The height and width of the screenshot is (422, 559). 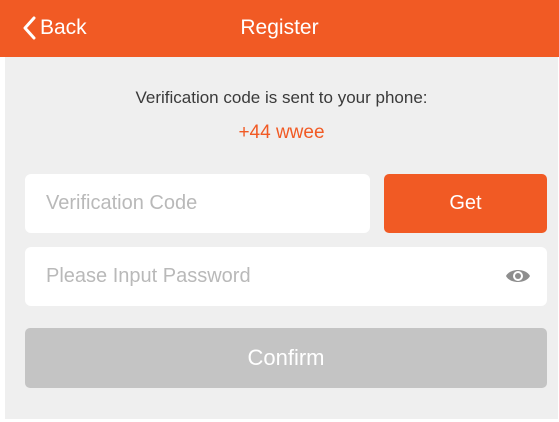 I want to click on eye-icon, so click(x=518, y=276).